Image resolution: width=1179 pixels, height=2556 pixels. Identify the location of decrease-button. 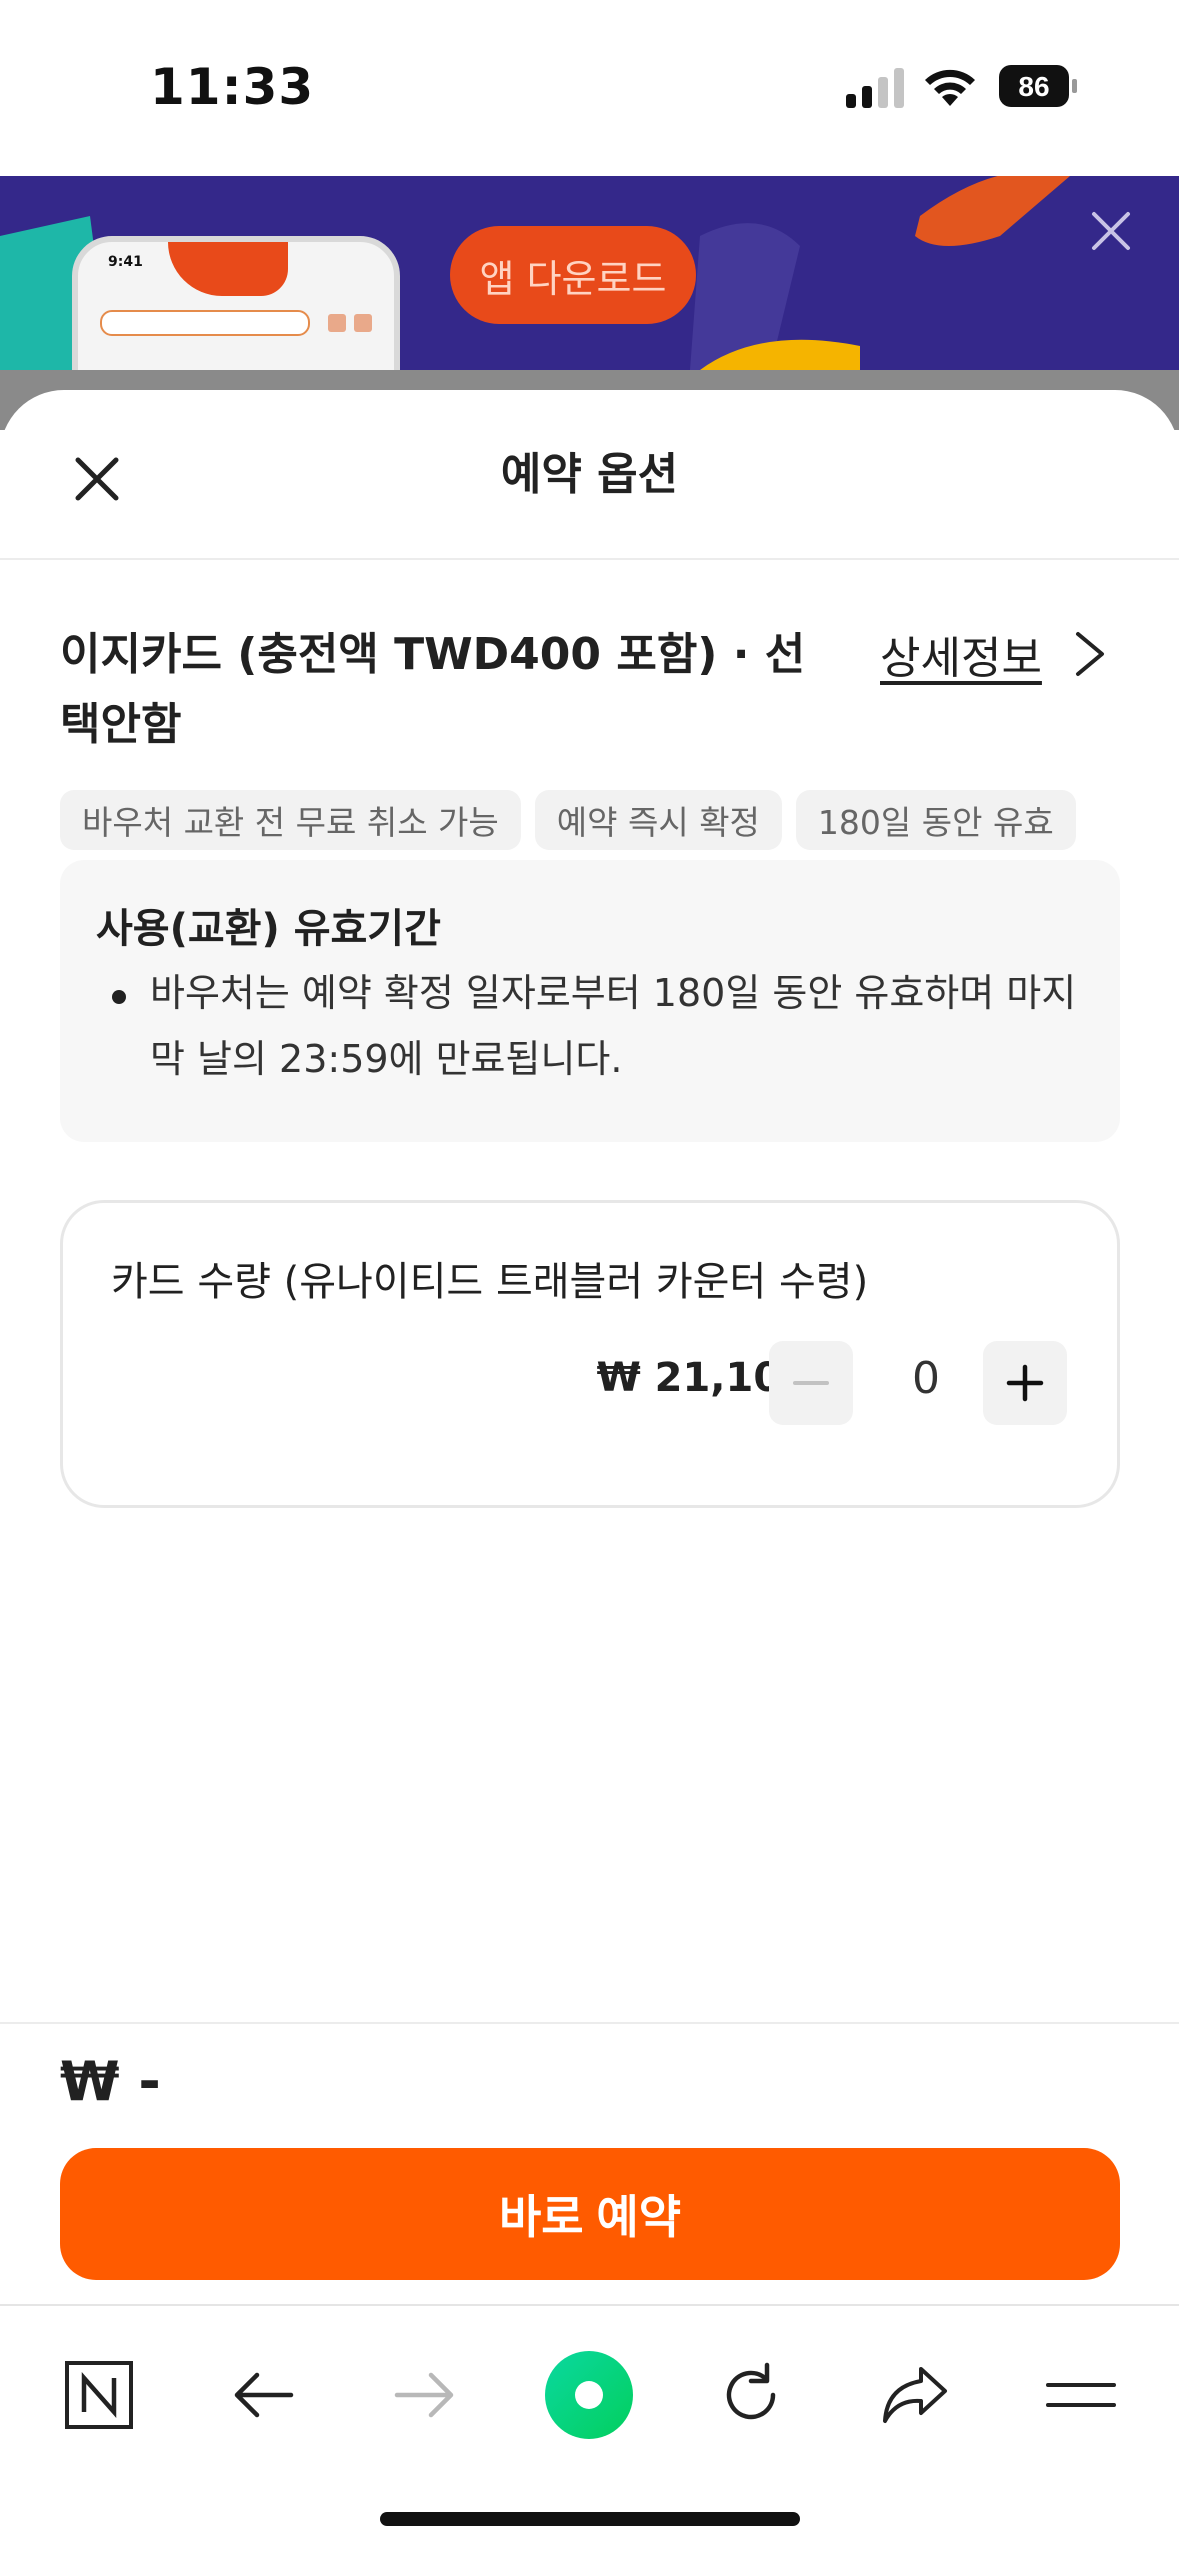
(811, 1383).